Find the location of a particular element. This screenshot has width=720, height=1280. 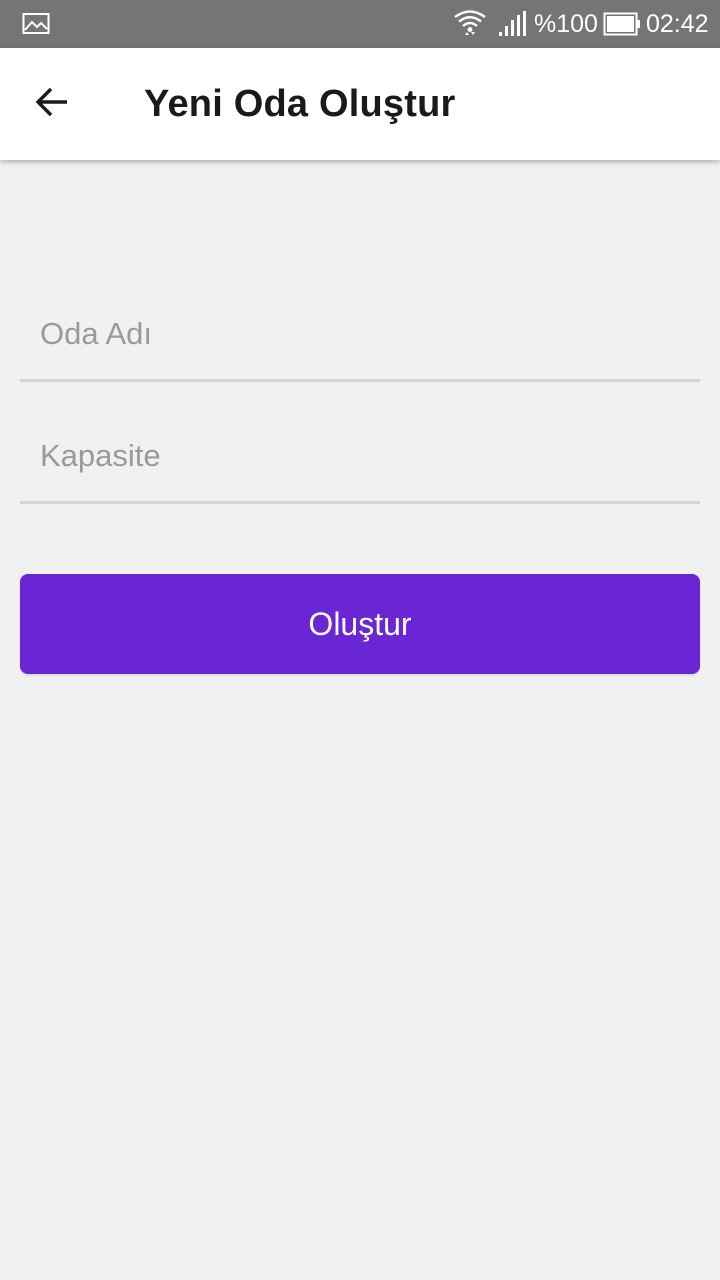

wifi-icon is located at coordinates (470, 24).